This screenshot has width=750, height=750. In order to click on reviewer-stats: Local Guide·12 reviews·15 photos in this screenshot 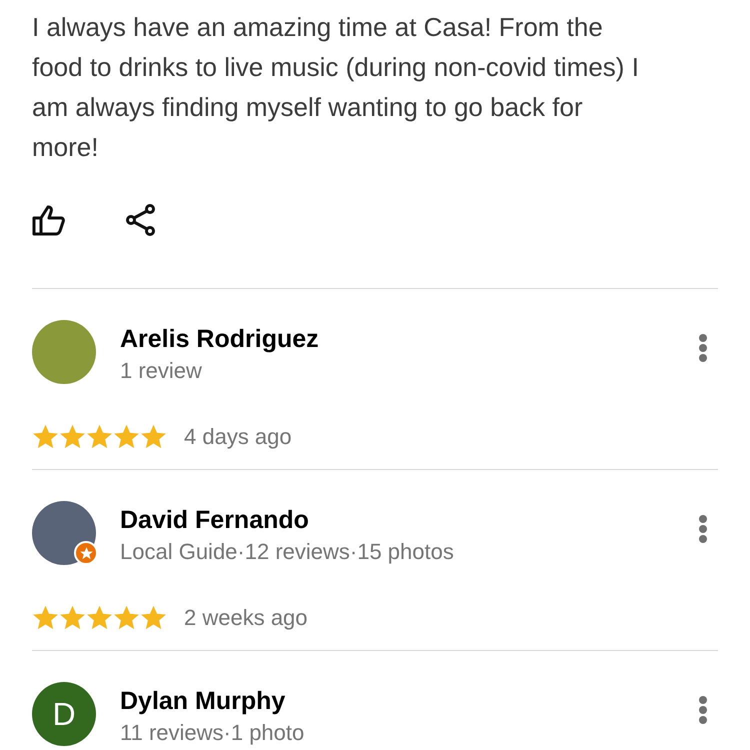, I will do `click(287, 552)`.